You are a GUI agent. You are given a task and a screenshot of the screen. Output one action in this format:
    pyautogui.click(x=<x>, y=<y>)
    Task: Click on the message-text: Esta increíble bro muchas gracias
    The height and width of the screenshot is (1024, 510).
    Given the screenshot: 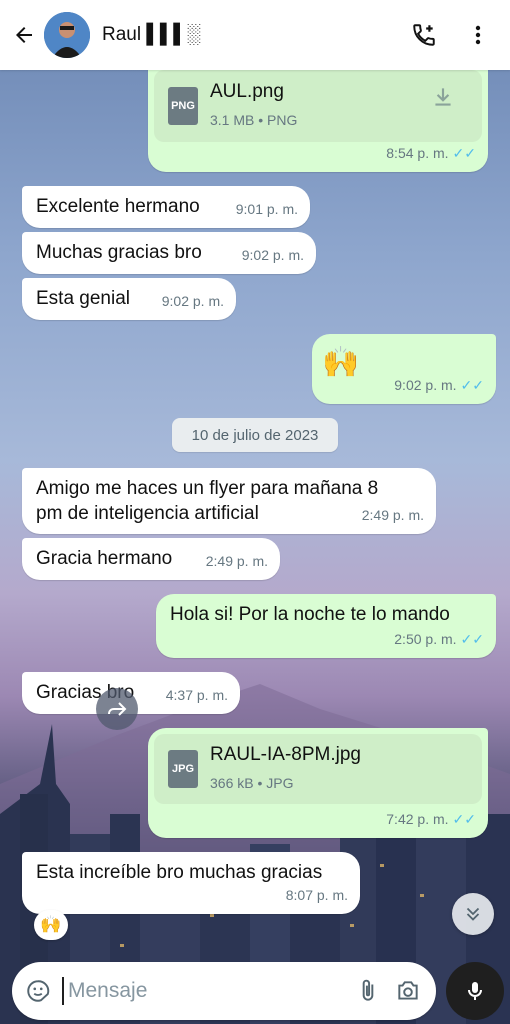 What is the action you would take?
    pyautogui.click(x=179, y=872)
    